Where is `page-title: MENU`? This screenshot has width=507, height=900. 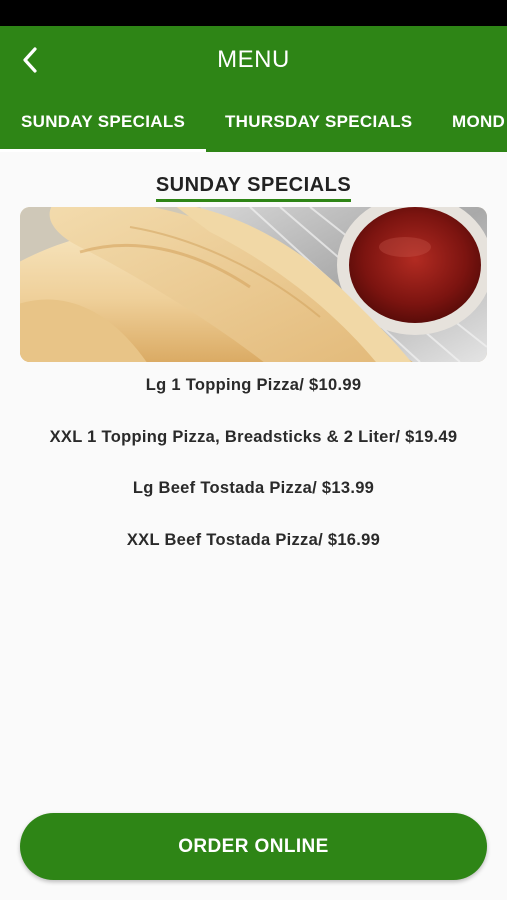 page-title: MENU is located at coordinates (253, 59).